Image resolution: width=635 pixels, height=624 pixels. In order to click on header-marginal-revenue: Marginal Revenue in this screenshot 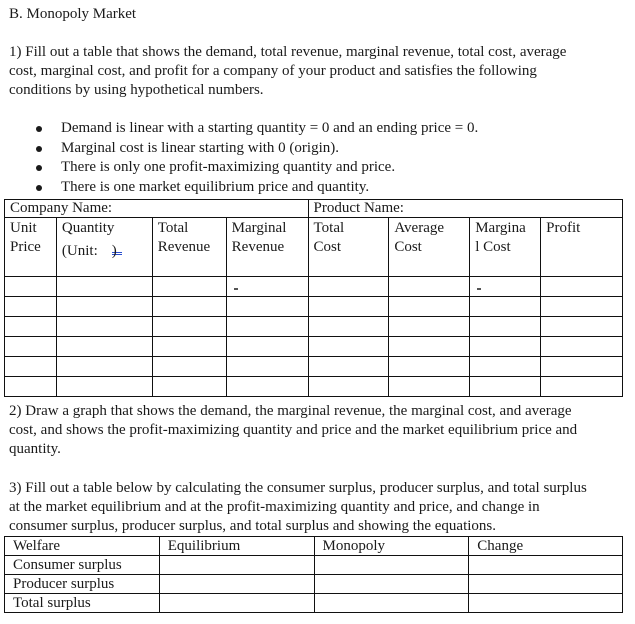, I will do `click(267, 247)`.